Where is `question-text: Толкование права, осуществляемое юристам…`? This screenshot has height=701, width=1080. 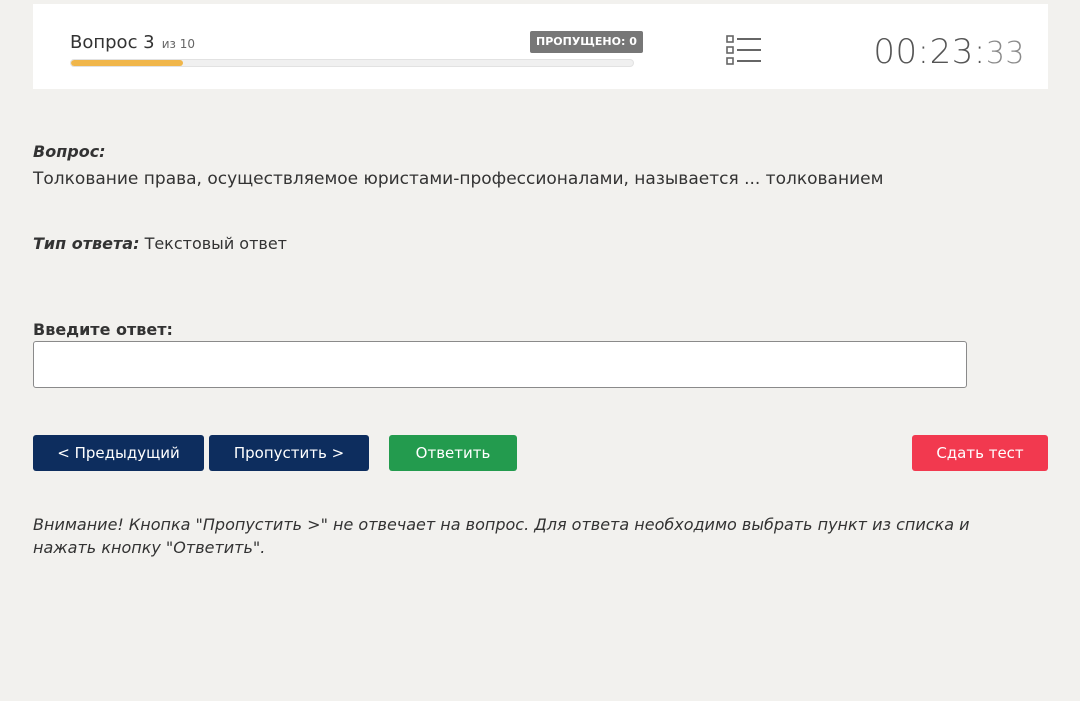
question-text: Толкование права, осуществляемое юристам… is located at coordinates (458, 179).